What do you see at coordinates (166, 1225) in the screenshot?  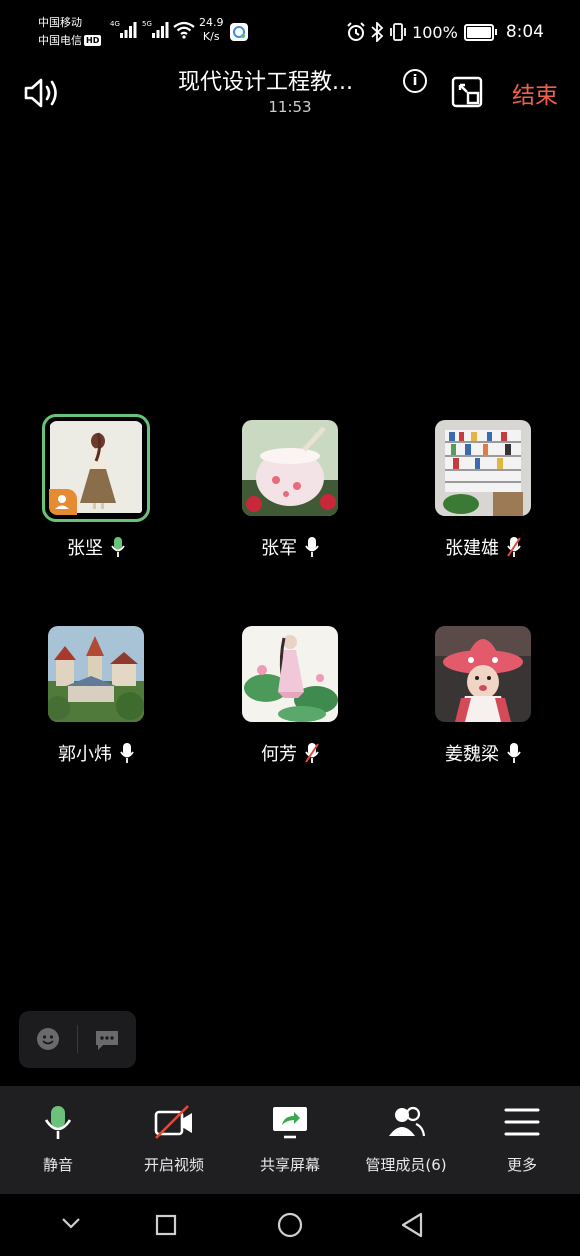 I see `recents-icon` at bounding box center [166, 1225].